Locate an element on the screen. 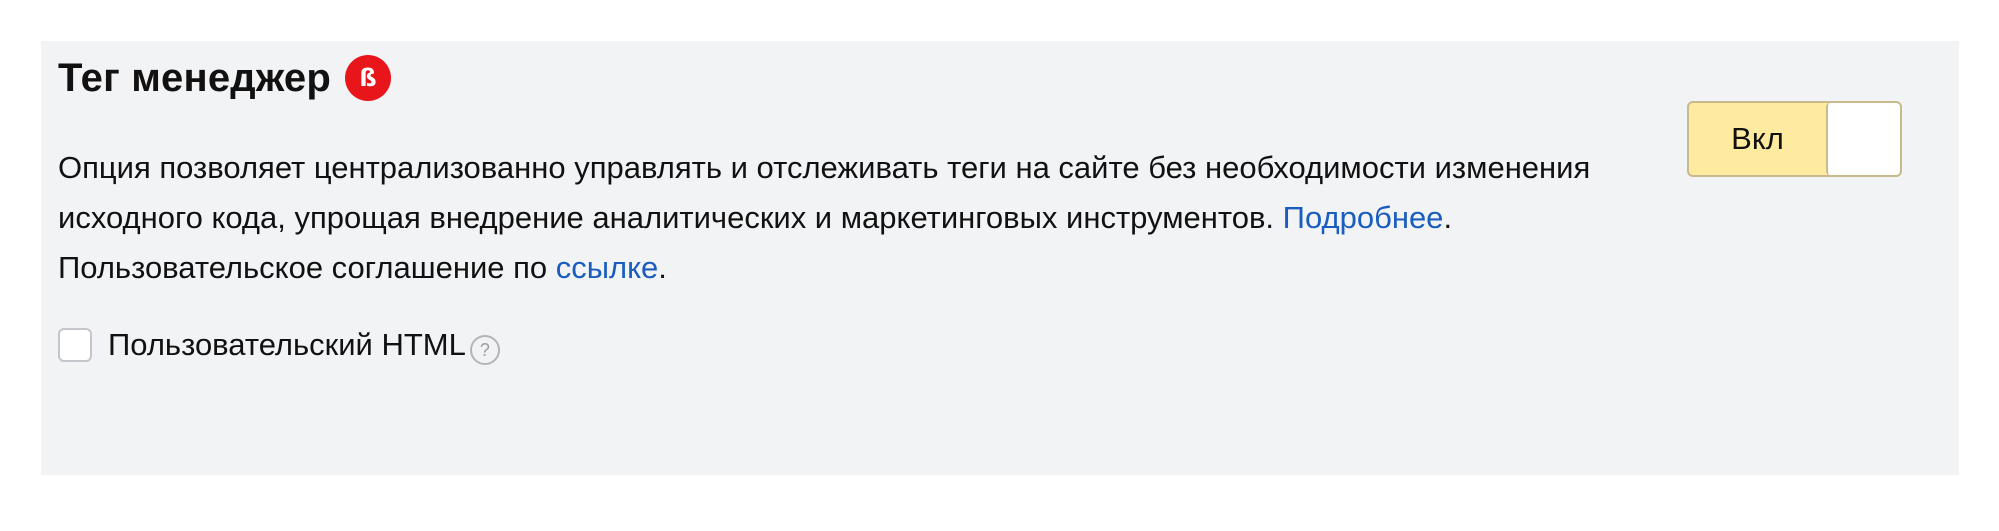 The width and height of the screenshot is (1999, 531). section-title: Тег менеджер is located at coordinates (195, 77).